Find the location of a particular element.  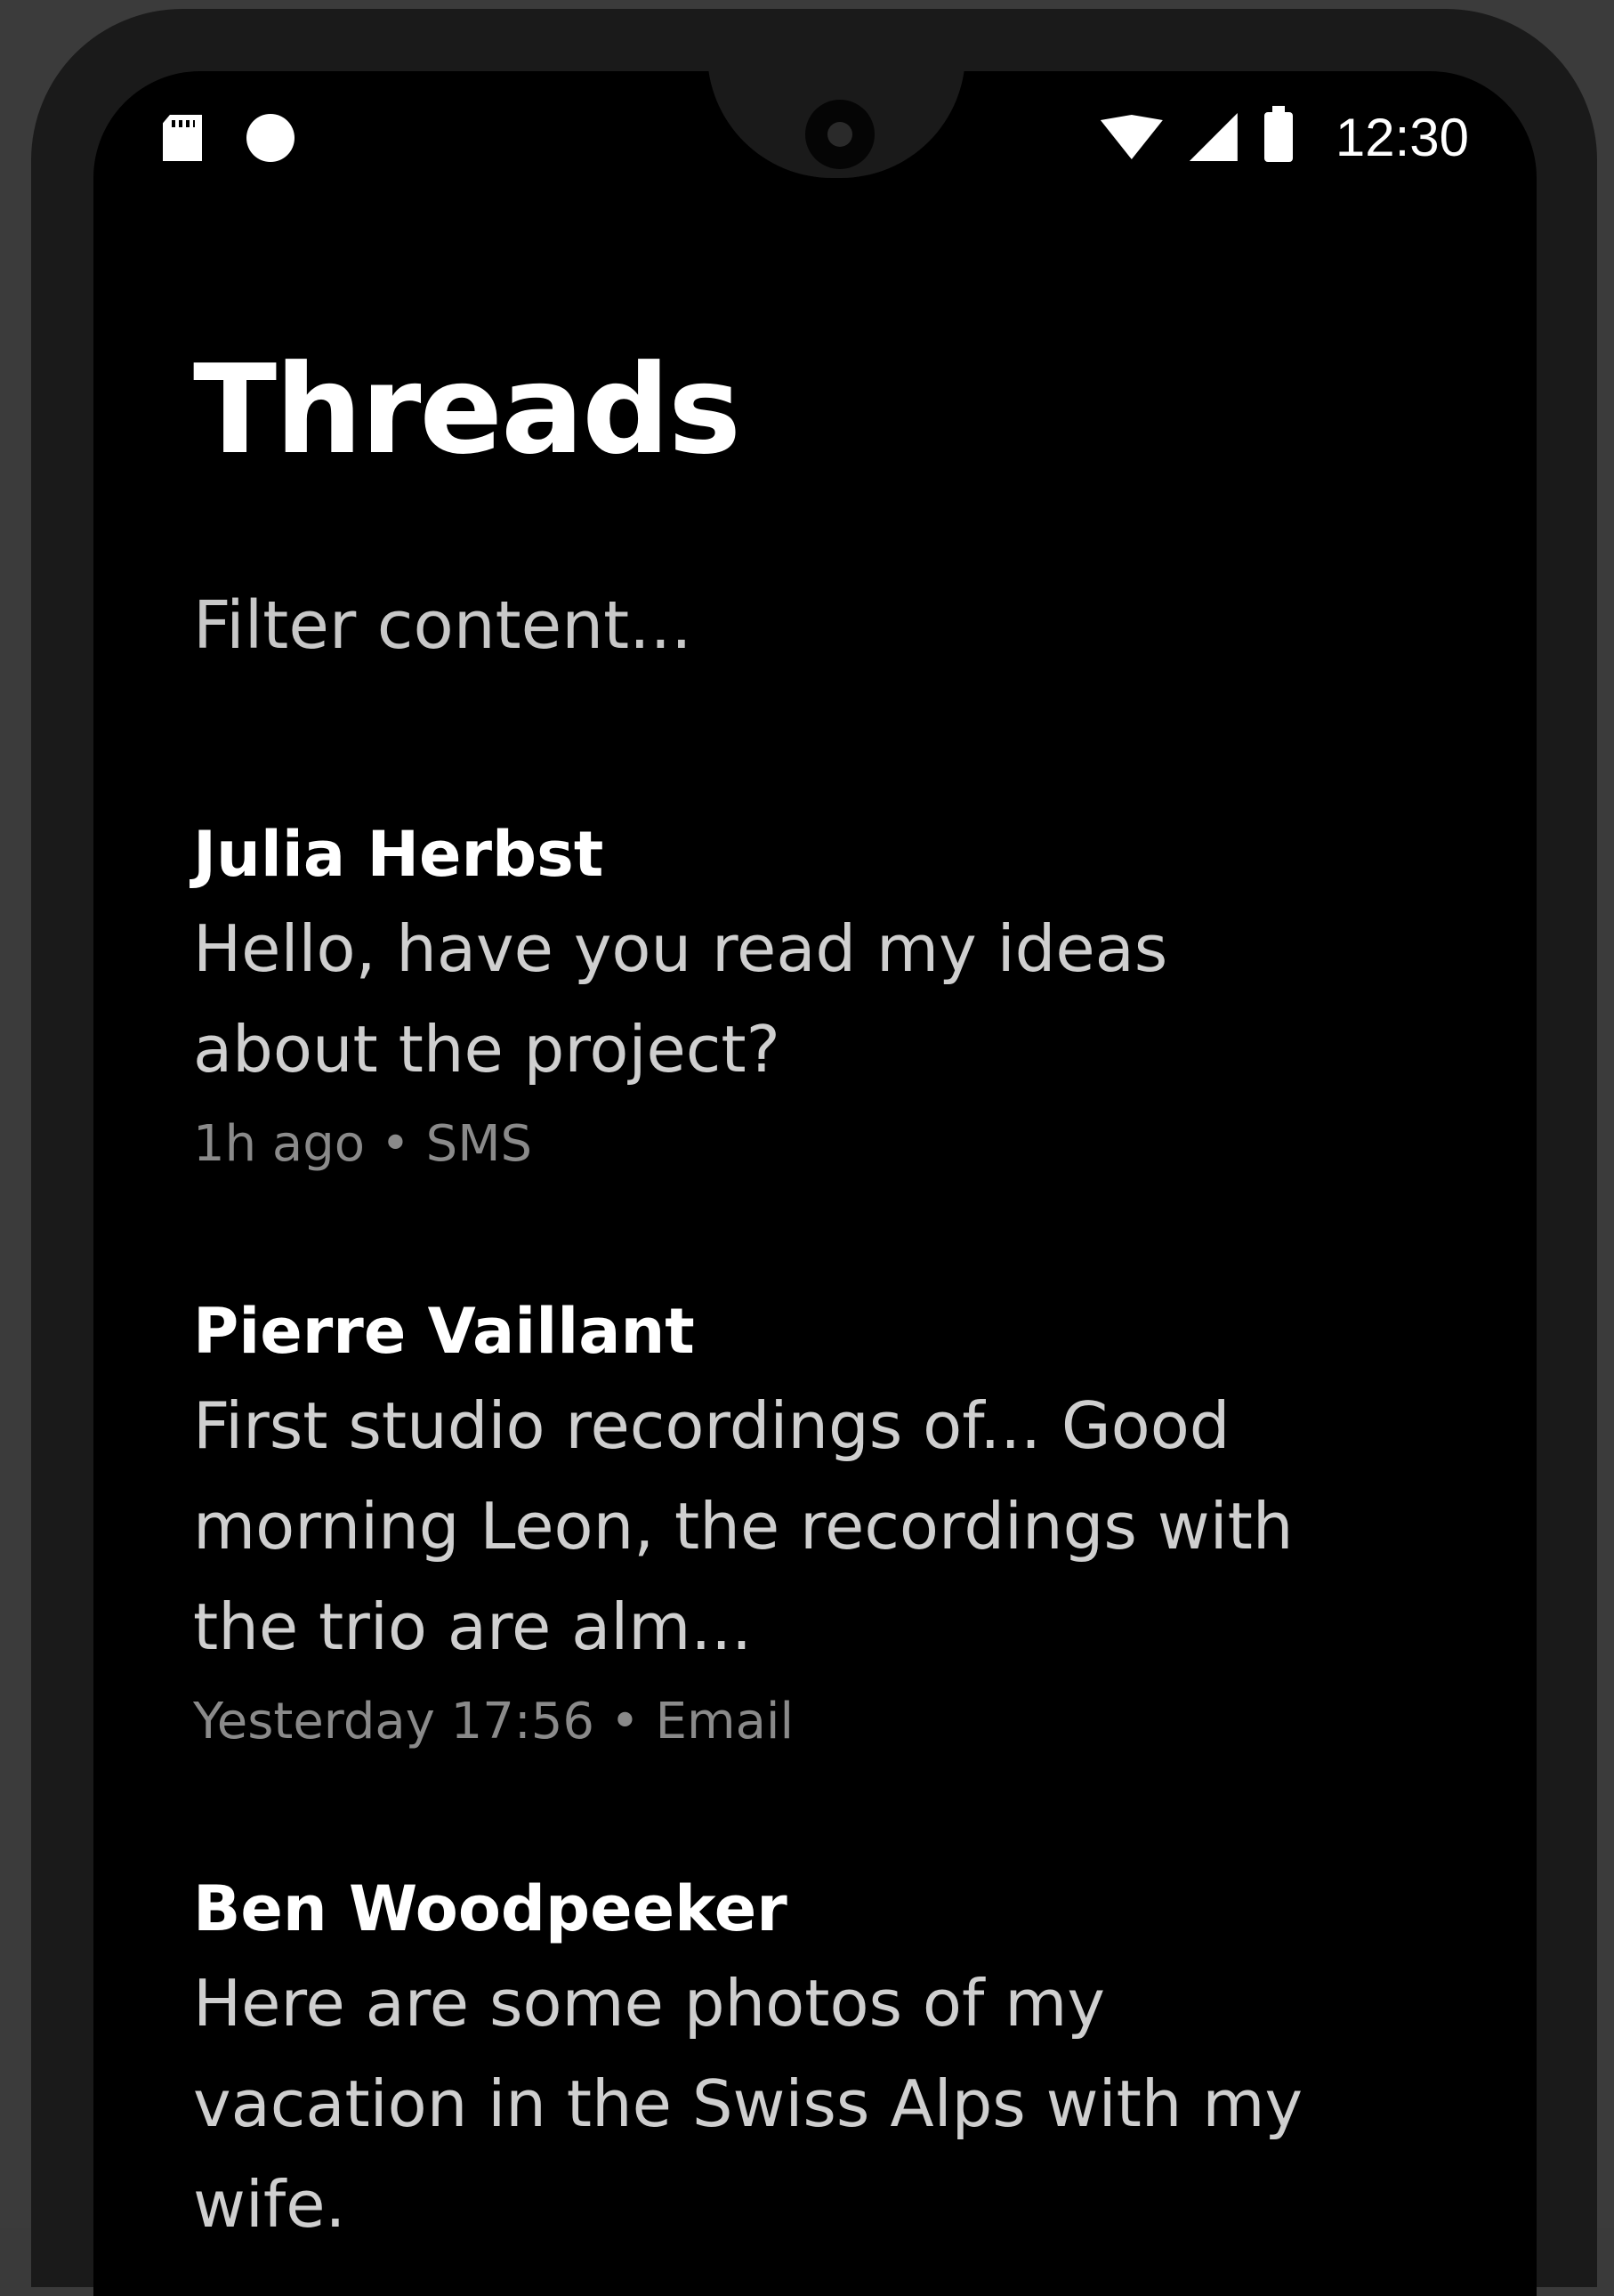

wifi-icon is located at coordinates (1131, 137).